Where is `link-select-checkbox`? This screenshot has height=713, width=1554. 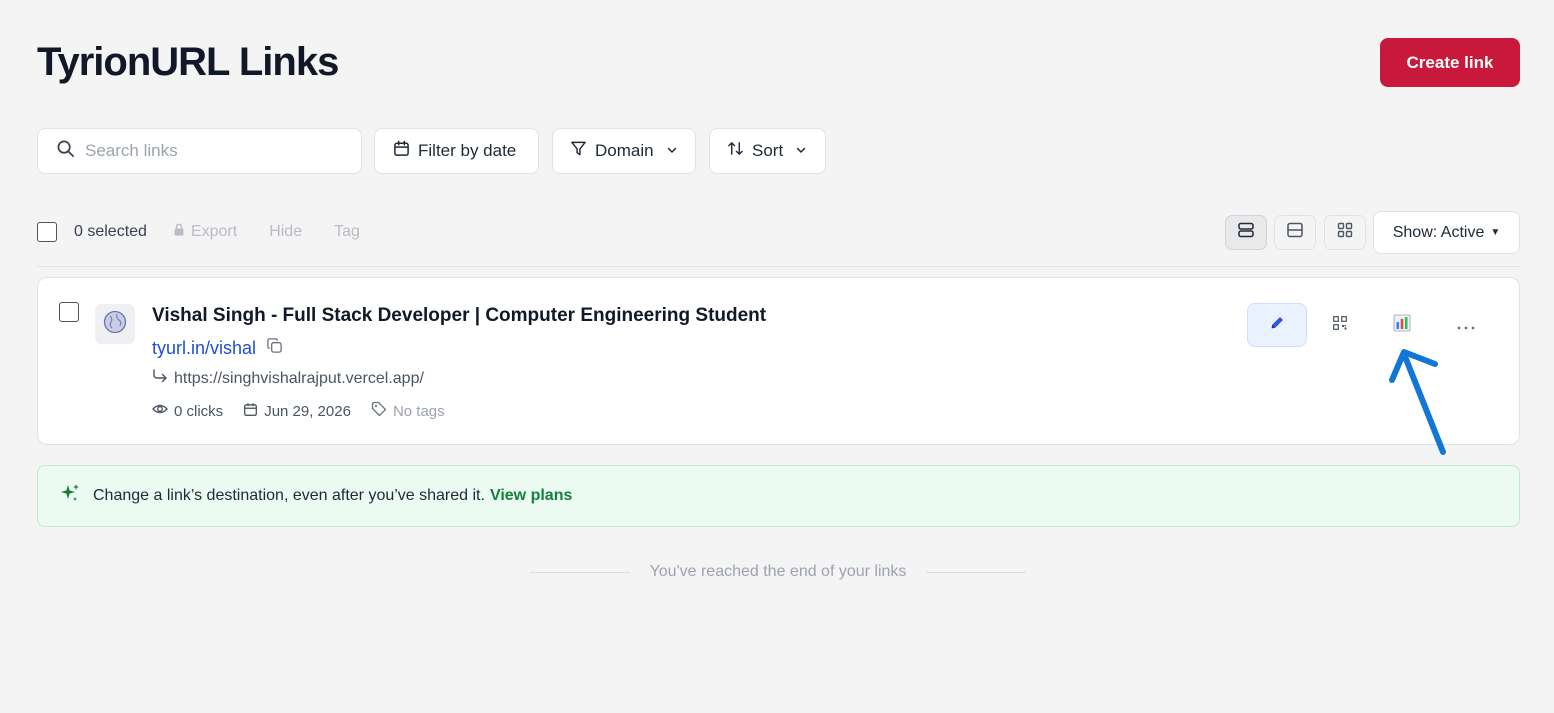
link-select-checkbox is located at coordinates (69, 312).